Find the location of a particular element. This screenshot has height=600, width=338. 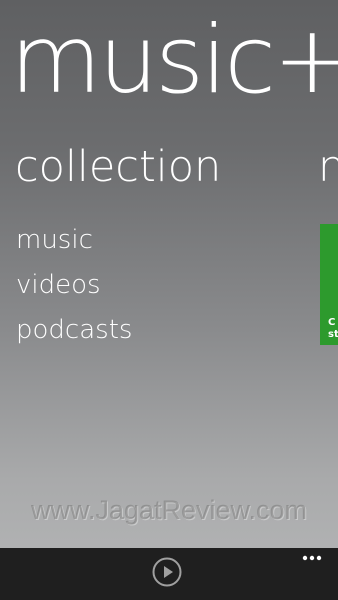

tile-text: C st is located at coordinates (333, 329).